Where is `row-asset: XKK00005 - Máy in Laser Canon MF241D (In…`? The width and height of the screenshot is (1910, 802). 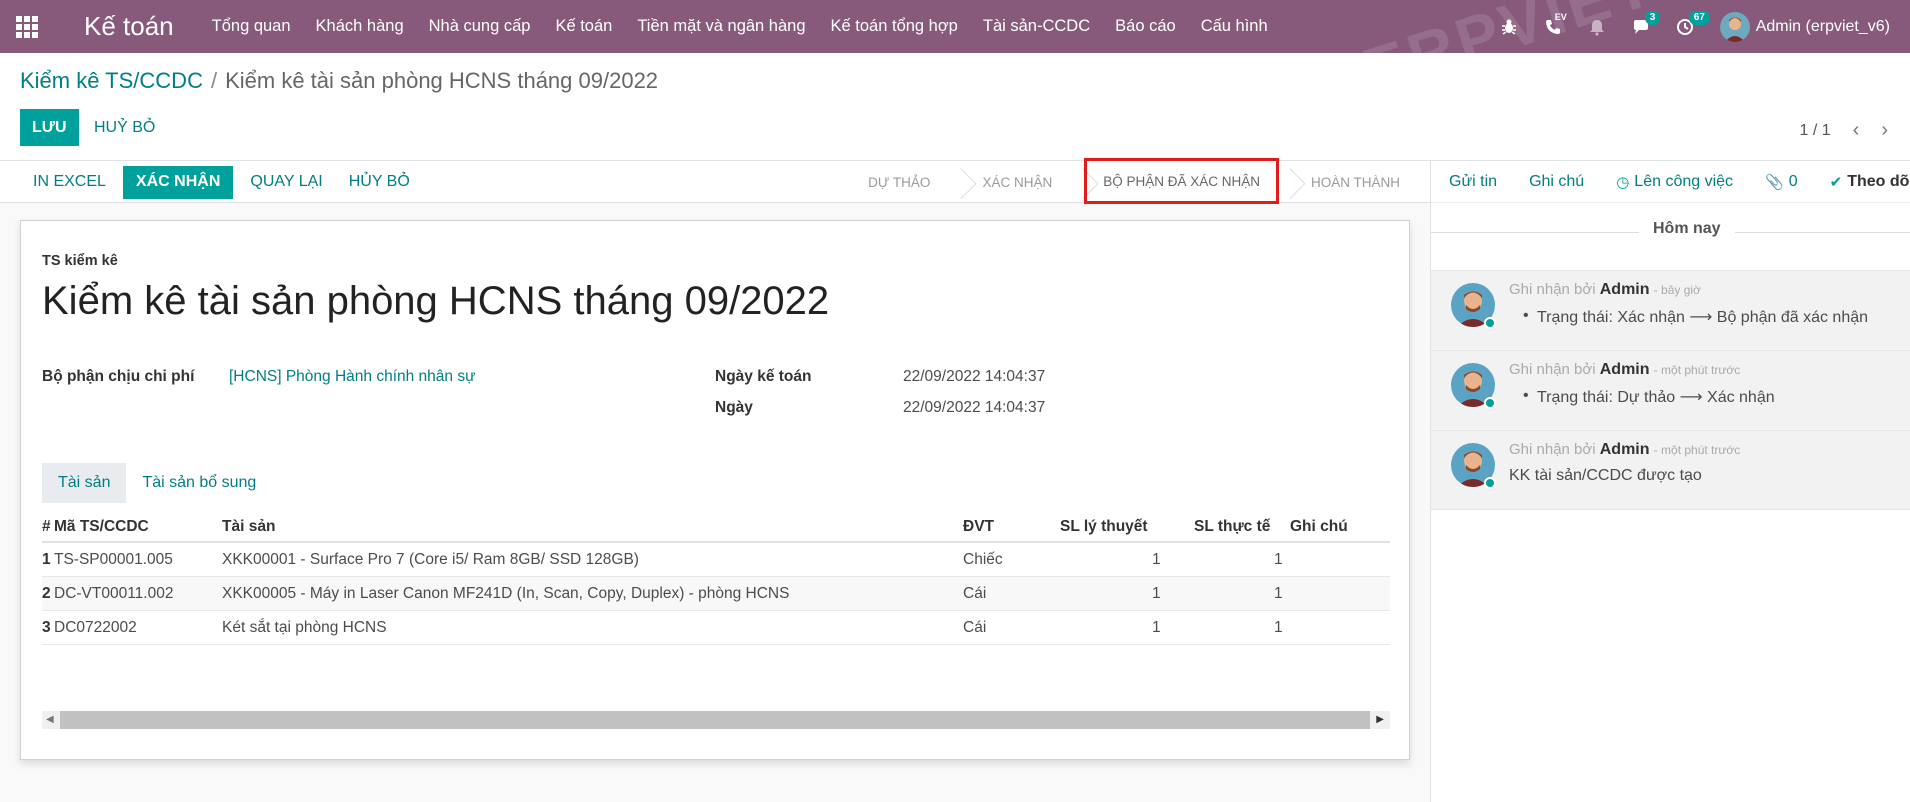
row-asset: XKK00005 - Máy in Laser Canon MF241D (In… is located at coordinates (506, 593).